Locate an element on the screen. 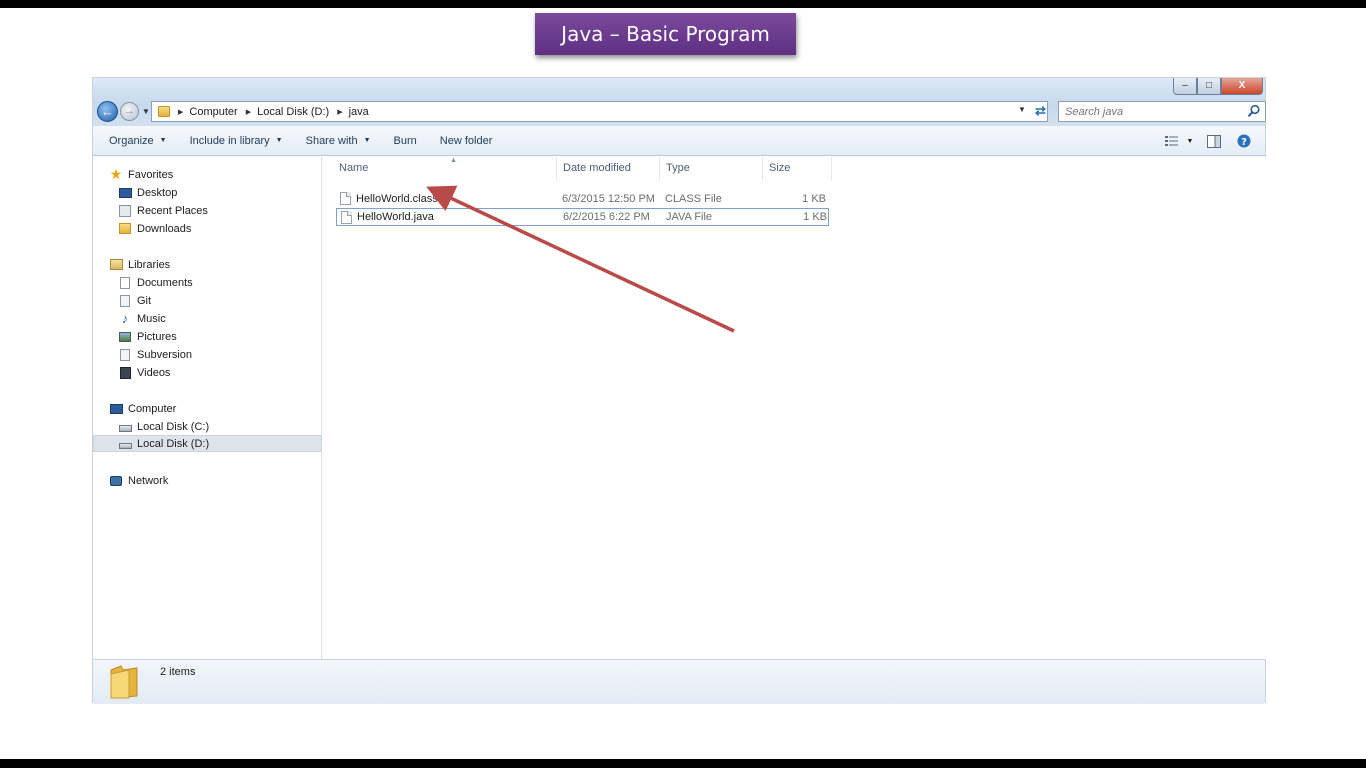 The height and width of the screenshot is (768, 1366). forward-arrow-icon: → is located at coordinates (129, 111).